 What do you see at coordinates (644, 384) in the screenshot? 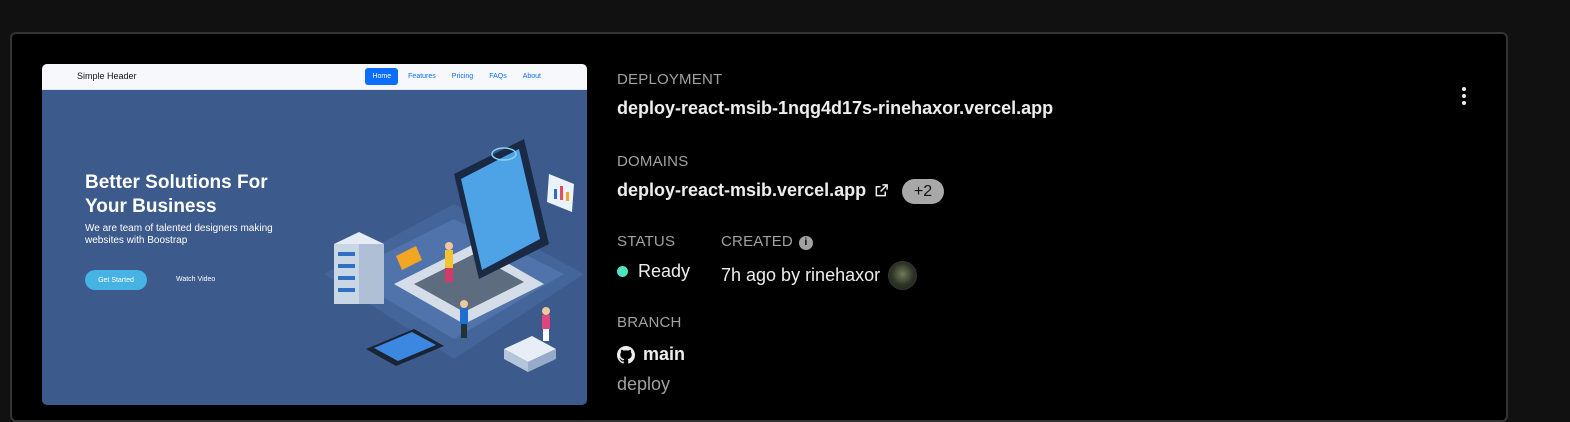
I see `commit-message: deploy` at bounding box center [644, 384].